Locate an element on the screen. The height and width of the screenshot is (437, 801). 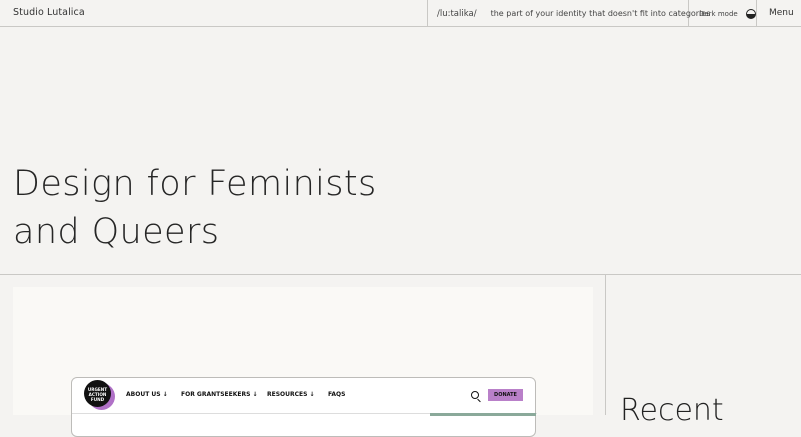
pronunciation-text: /lu:talika/ is located at coordinates (457, 13).